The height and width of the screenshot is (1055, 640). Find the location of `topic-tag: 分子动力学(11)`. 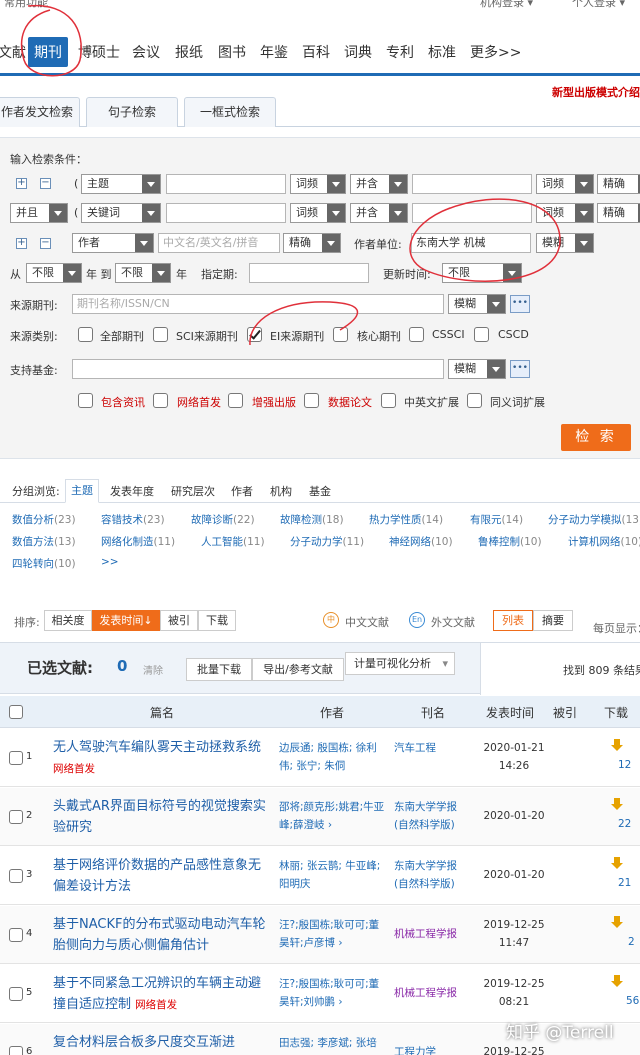

topic-tag: 分子动力学(11) is located at coordinates (327, 541).